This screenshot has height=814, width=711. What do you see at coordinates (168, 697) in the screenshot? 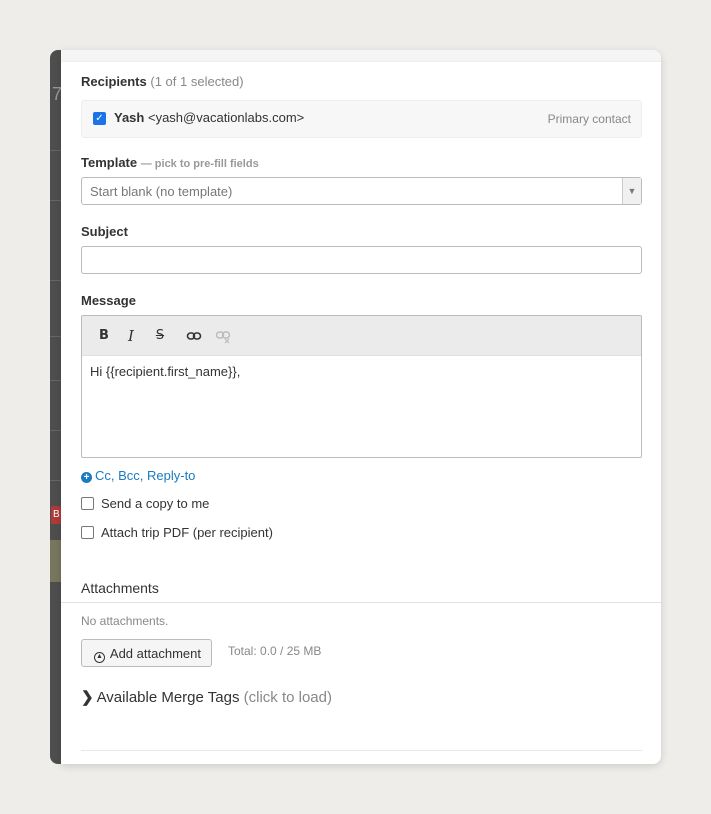
I see `merge-tags-label: Available Merge Tags` at bounding box center [168, 697].